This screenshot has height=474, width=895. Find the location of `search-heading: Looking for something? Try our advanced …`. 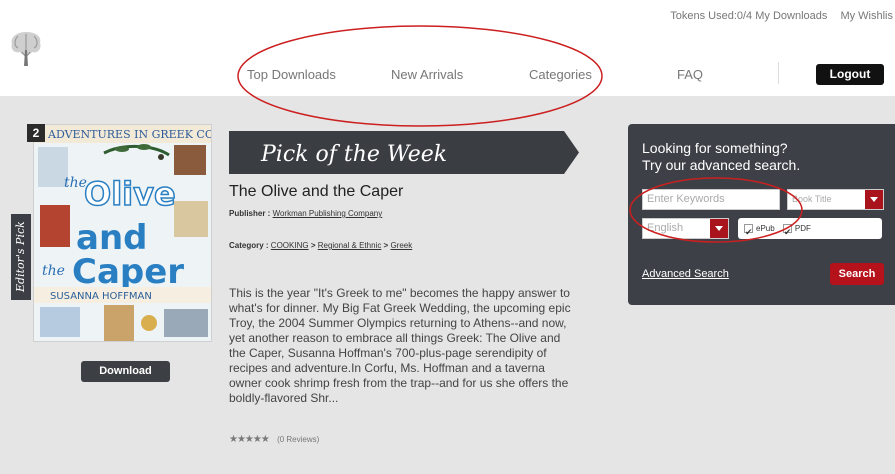

search-heading: Looking for something? Try our advanced … is located at coordinates (721, 157).